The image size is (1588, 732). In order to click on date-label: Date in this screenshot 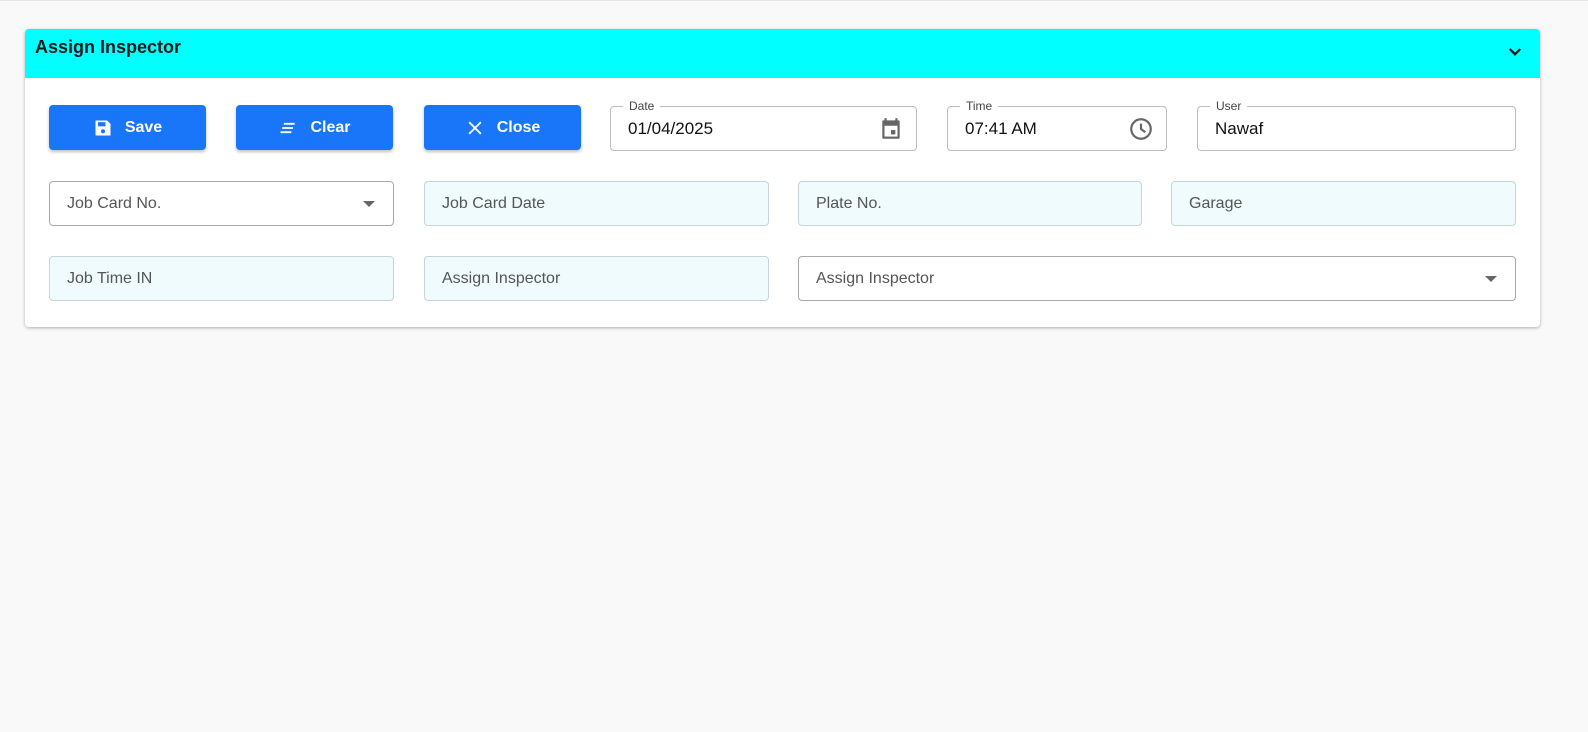, I will do `click(642, 106)`.